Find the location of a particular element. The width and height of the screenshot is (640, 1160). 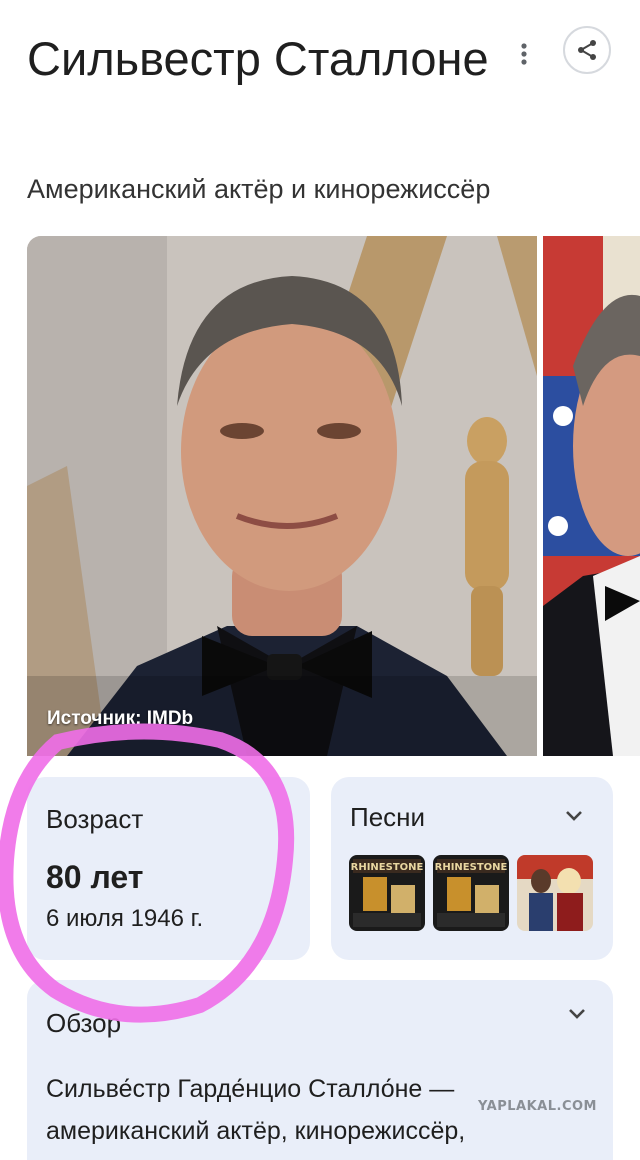

songs-card: Песни RHINESTONE RHINESTONE is located at coordinates (472, 868).